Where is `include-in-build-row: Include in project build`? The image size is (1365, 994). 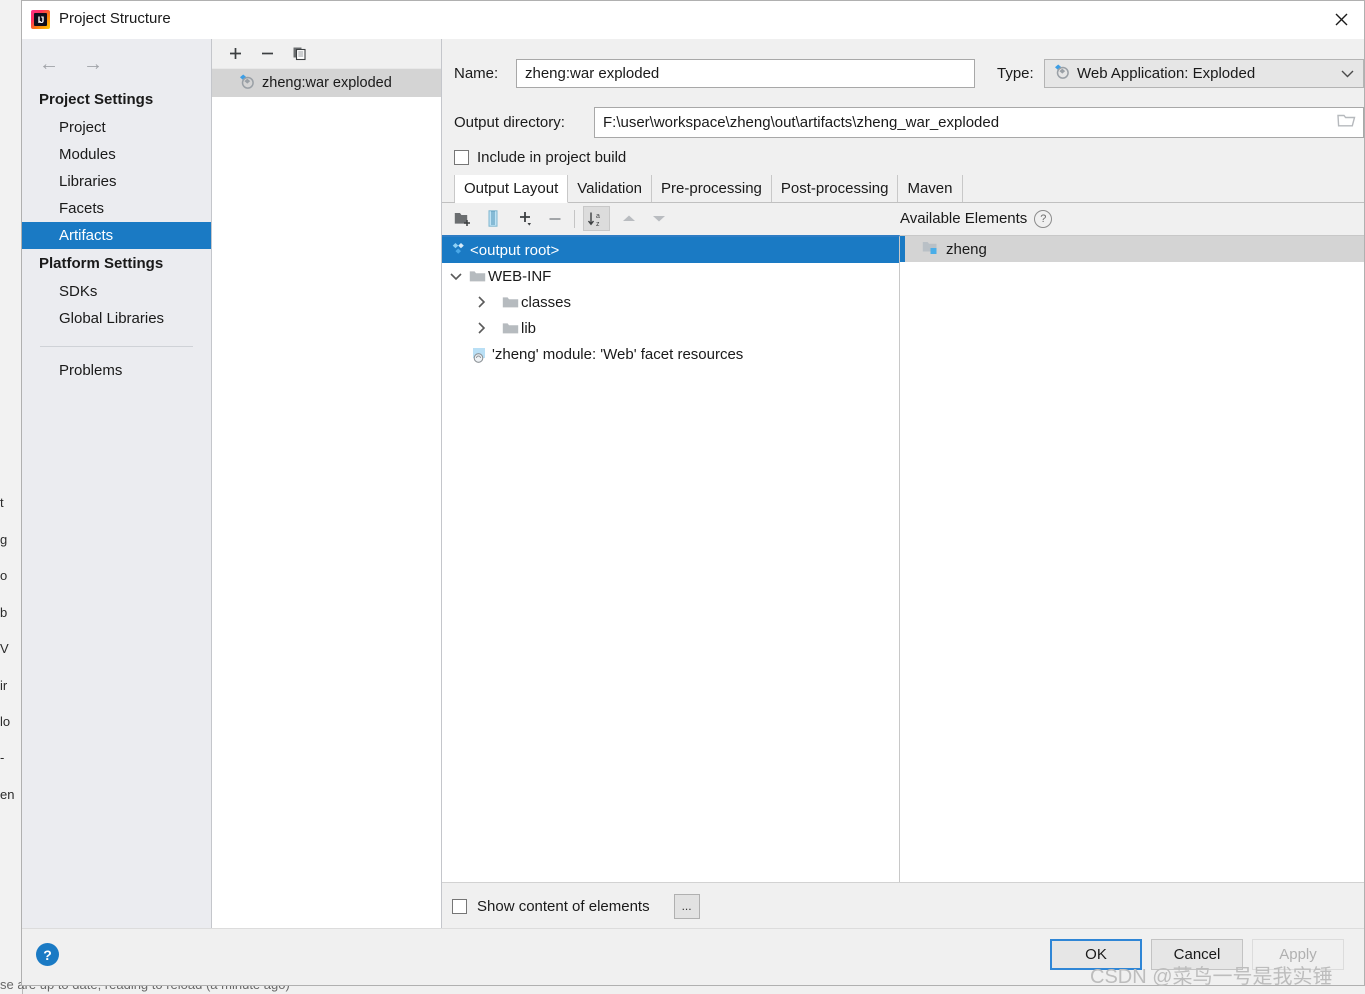
include-in-build-row: Include in project build is located at coordinates (909, 157).